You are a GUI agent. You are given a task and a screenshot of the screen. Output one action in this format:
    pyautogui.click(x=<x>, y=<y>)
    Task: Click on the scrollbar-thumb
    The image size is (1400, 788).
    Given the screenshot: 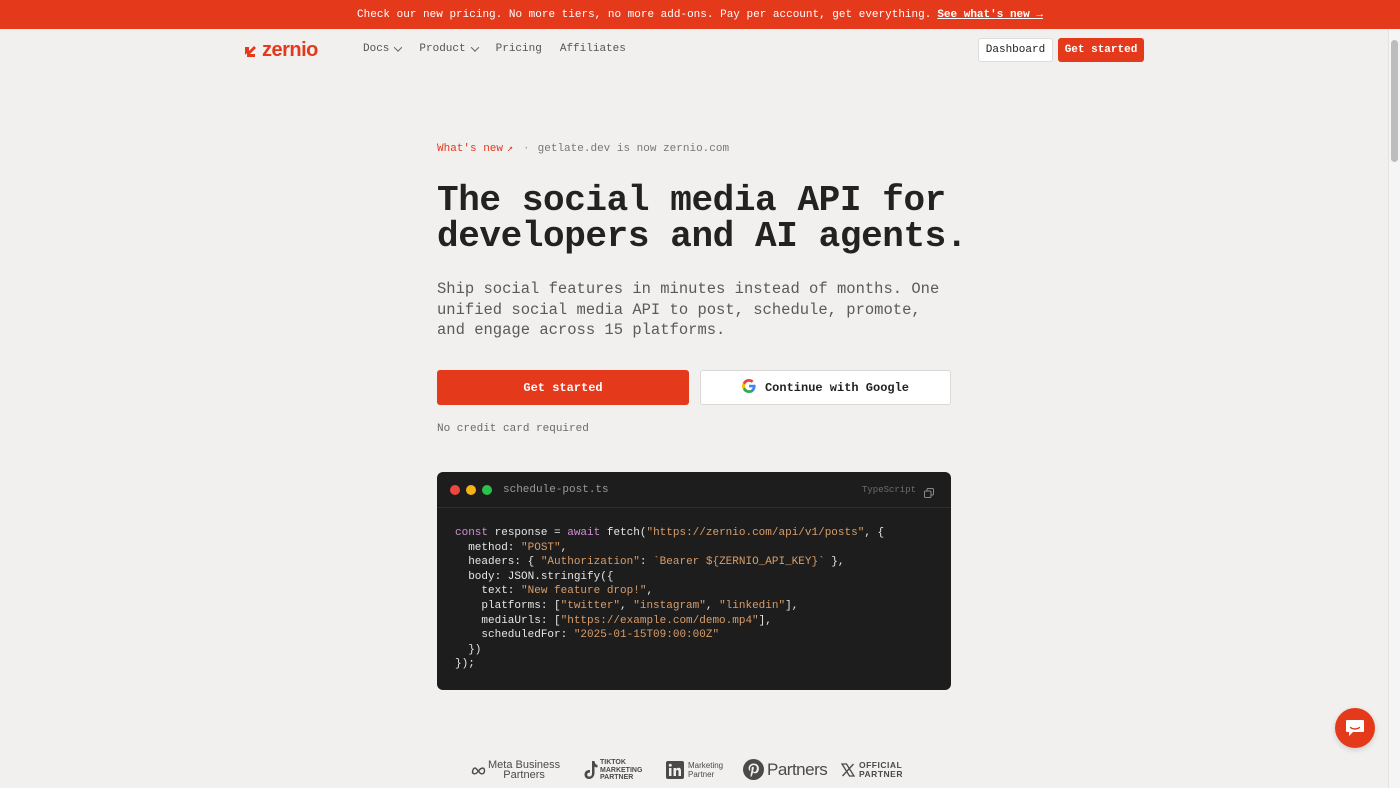 What is the action you would take?
    pyautogui.click(x=1394, y=101)
    